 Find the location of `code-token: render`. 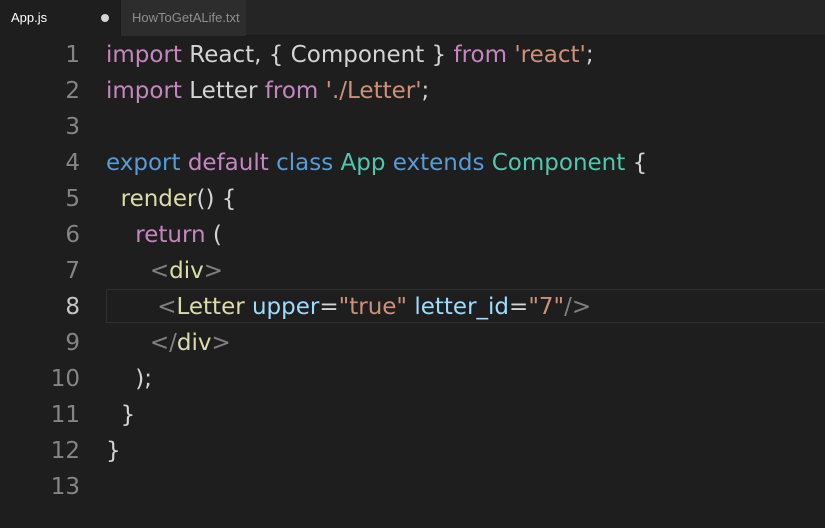

code-token: render is located at coordinates (158, 199).